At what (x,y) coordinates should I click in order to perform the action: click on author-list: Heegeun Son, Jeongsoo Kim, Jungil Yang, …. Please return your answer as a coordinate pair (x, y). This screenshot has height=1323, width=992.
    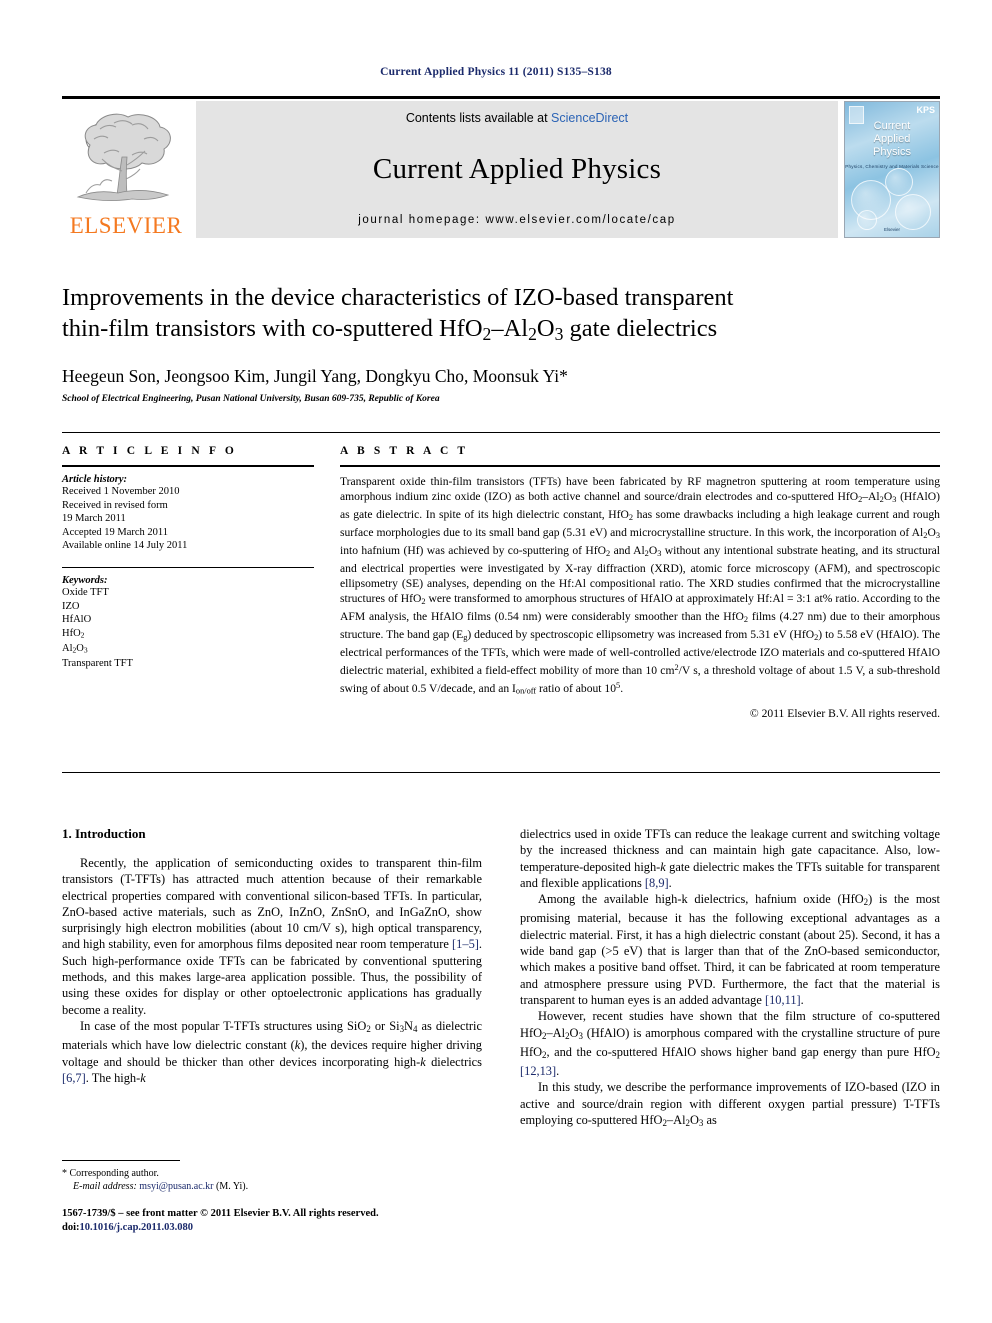
    Looking at the image, I should click on (315, 375).